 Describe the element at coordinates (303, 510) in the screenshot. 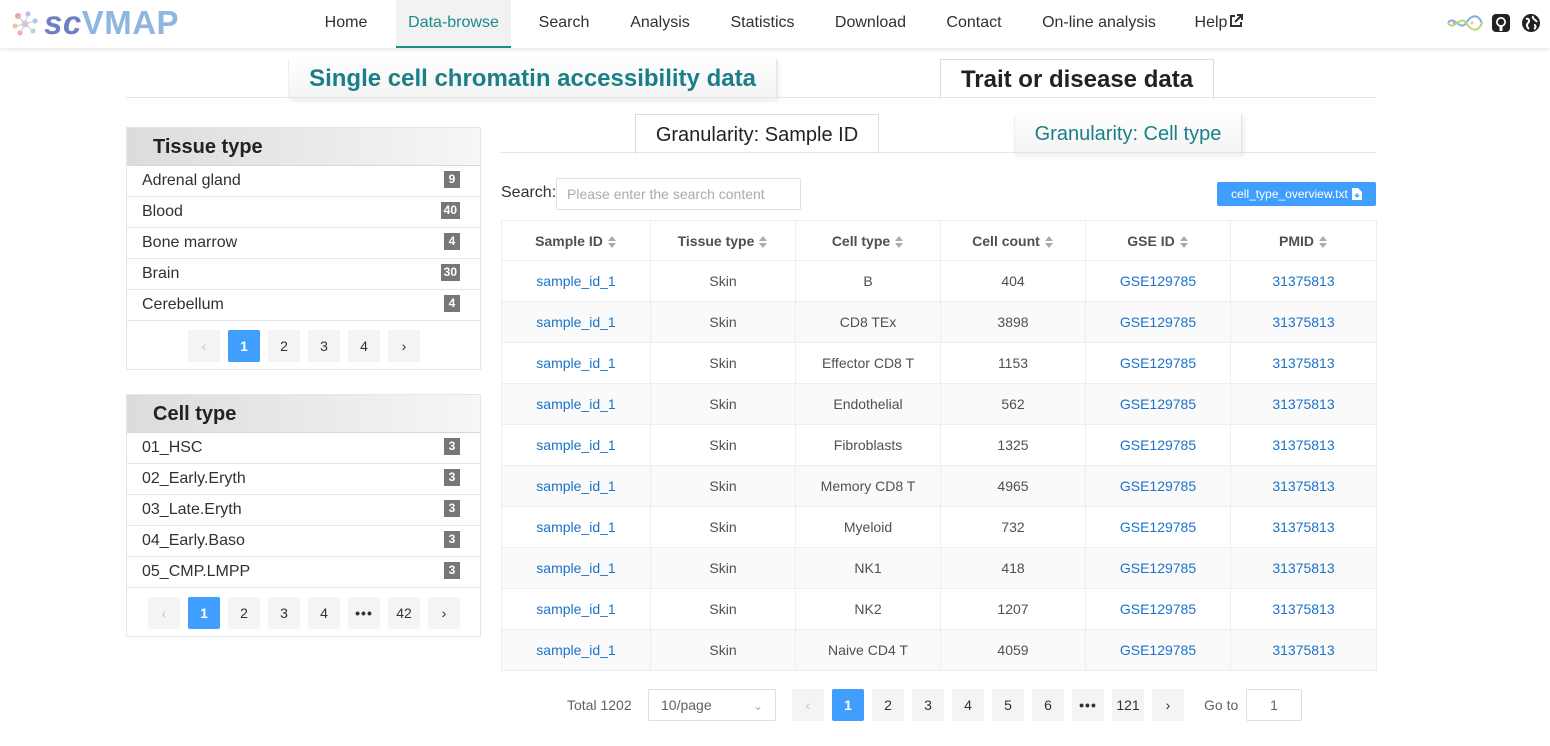

I see `celltype-item: 03_Late.Eryth 3` at that location.